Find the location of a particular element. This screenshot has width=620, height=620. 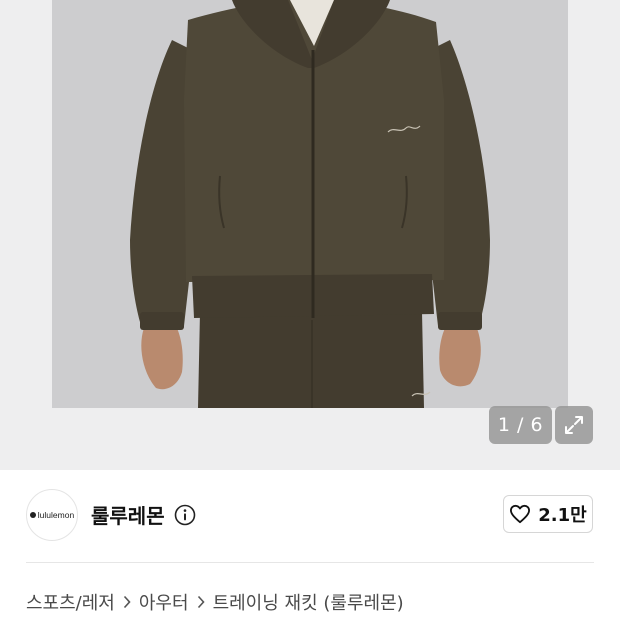

image-counter: 1 / 6 is located at coordinates (520, 425).